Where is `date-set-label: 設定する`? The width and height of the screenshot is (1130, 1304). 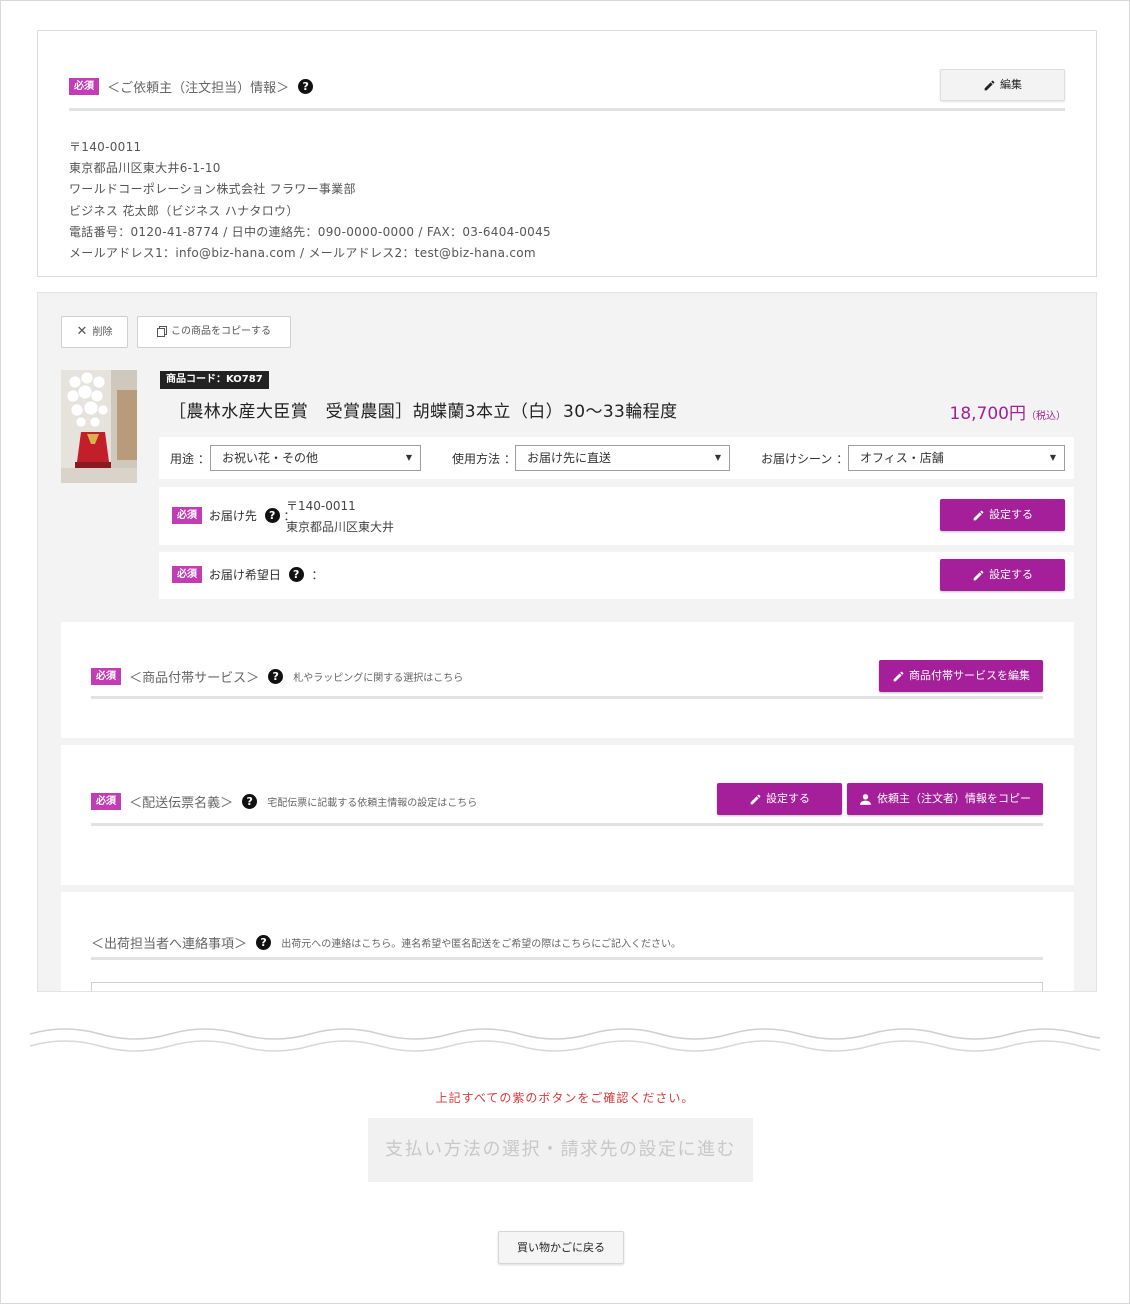
date-set-label: 設定する is located at coordinates (1011, 574).